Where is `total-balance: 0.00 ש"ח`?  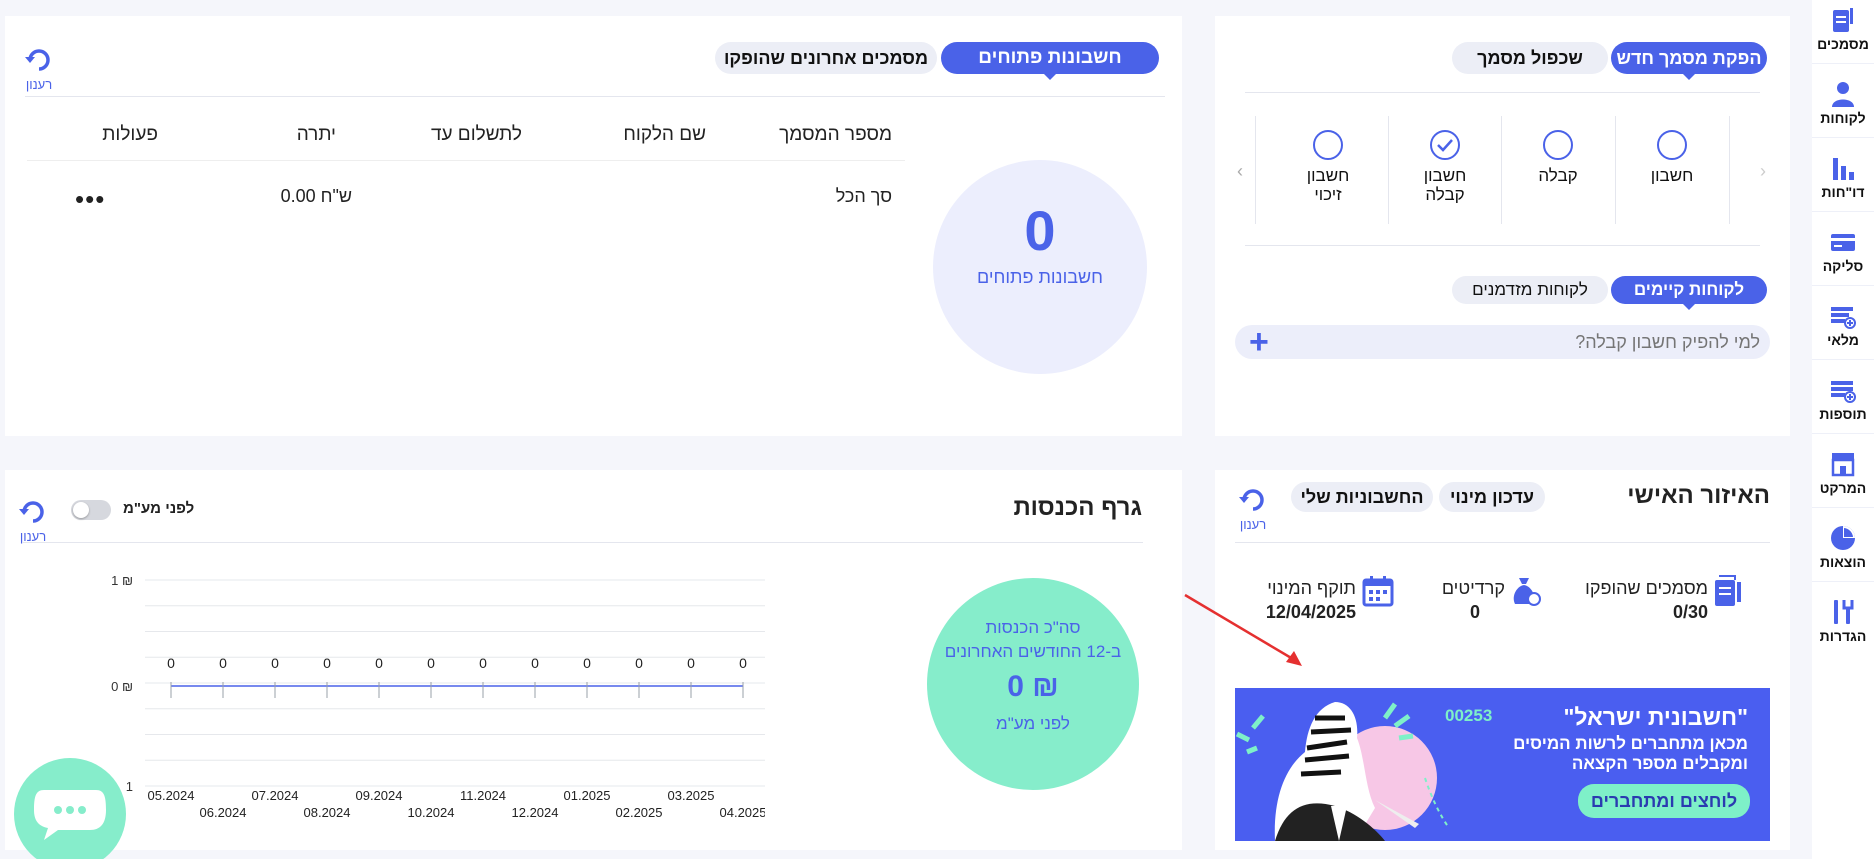
total-balance: 0.00 ש"ח is located at coordinates (316, 196).